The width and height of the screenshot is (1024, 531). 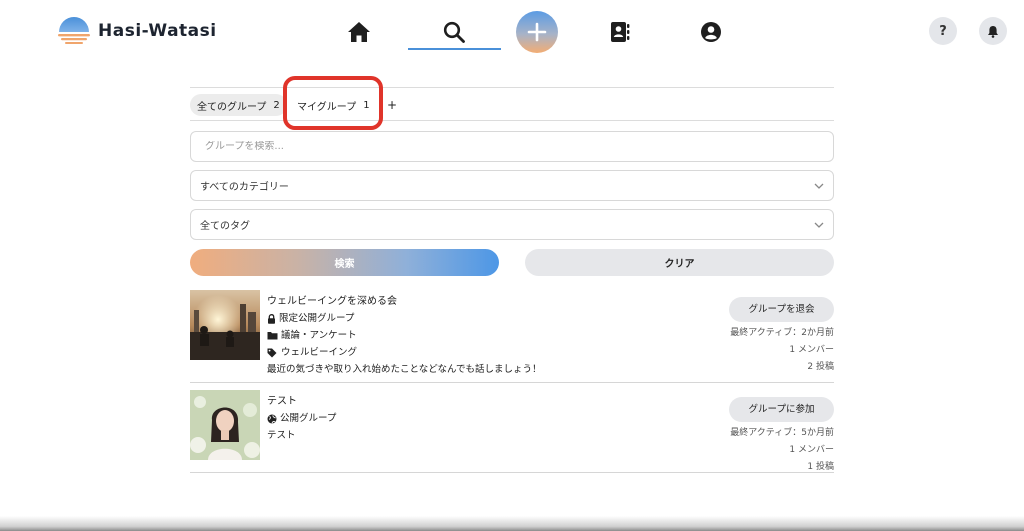 I want to click on tab-all-groups: 全てのグループ 2, so click(x=238, y=105).